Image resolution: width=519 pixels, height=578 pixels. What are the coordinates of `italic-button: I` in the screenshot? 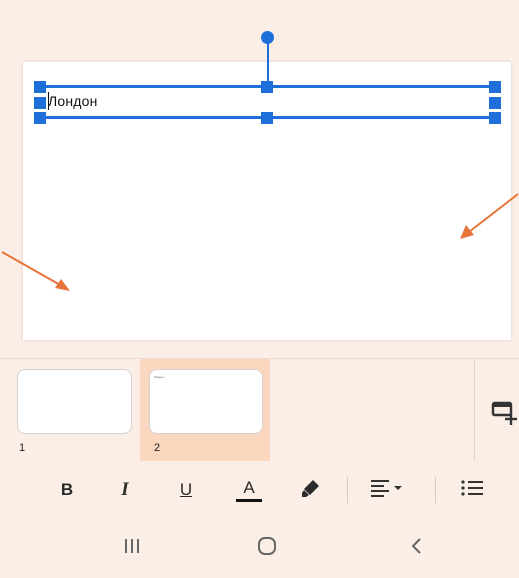 It's located at (125, 490).